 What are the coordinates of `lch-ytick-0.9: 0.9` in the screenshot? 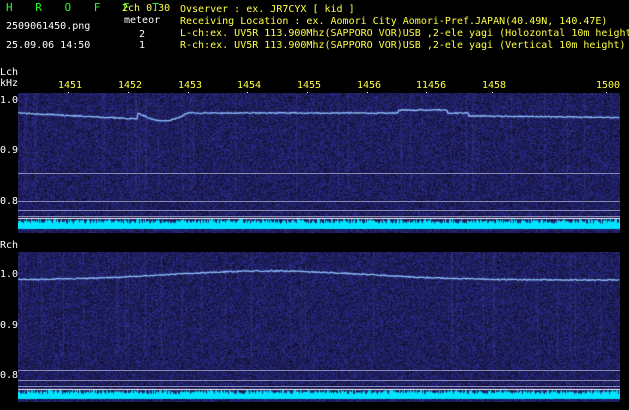 It's located at (9, 150).